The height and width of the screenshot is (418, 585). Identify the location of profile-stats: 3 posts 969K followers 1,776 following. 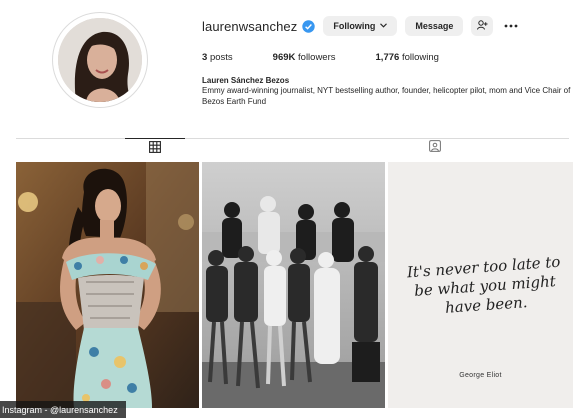
(340, 57).